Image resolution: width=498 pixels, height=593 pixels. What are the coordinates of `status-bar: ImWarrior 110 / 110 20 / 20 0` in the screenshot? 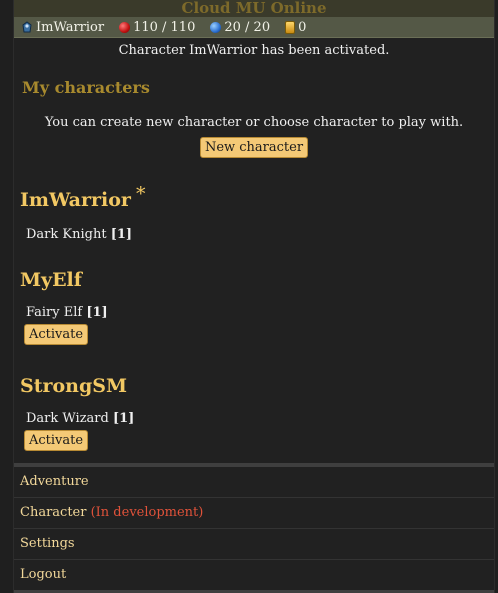 It's located at (254, 27).